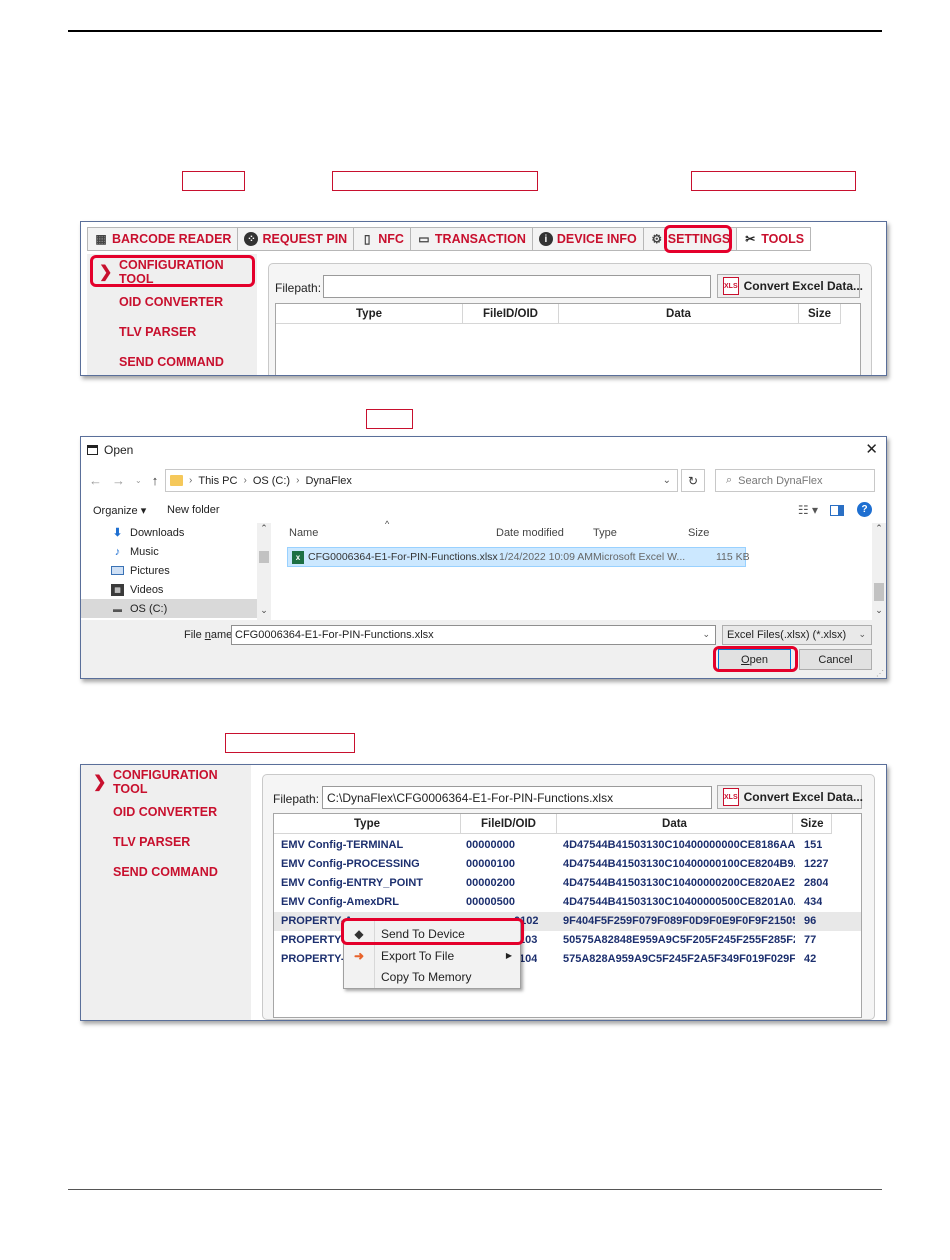  I want to click on up-arrow-icon: ↑, so click(155, 480).